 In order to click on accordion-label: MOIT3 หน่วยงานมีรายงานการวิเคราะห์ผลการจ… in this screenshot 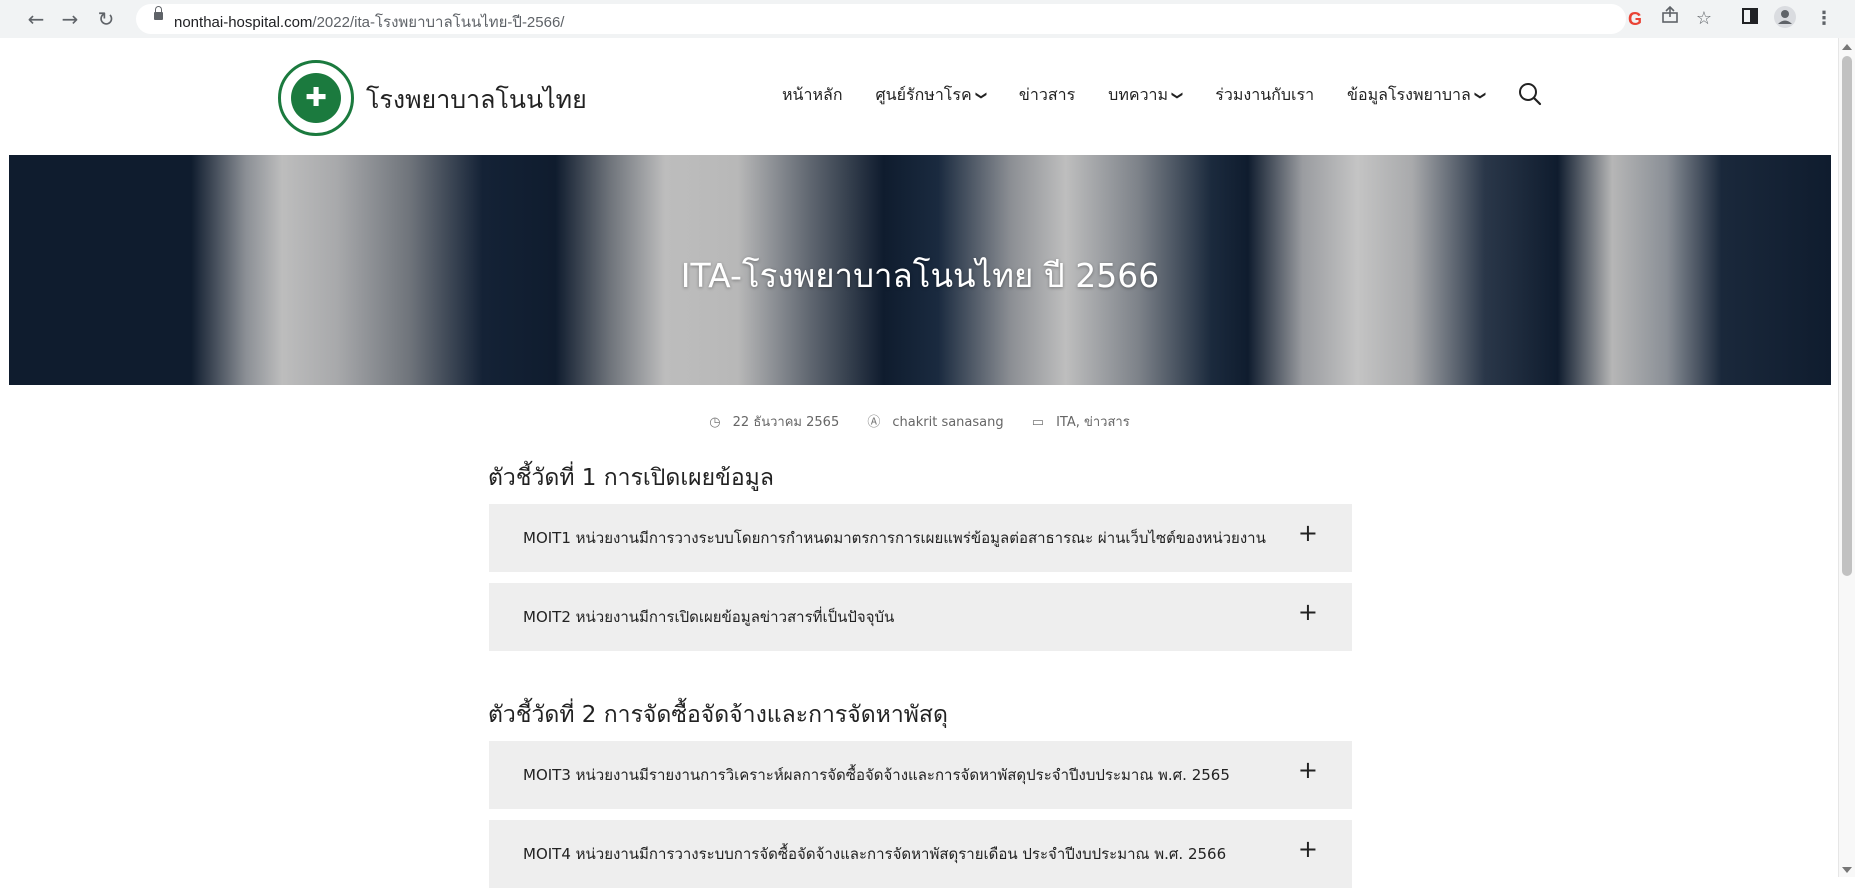, I will do `click(876, 775)`.